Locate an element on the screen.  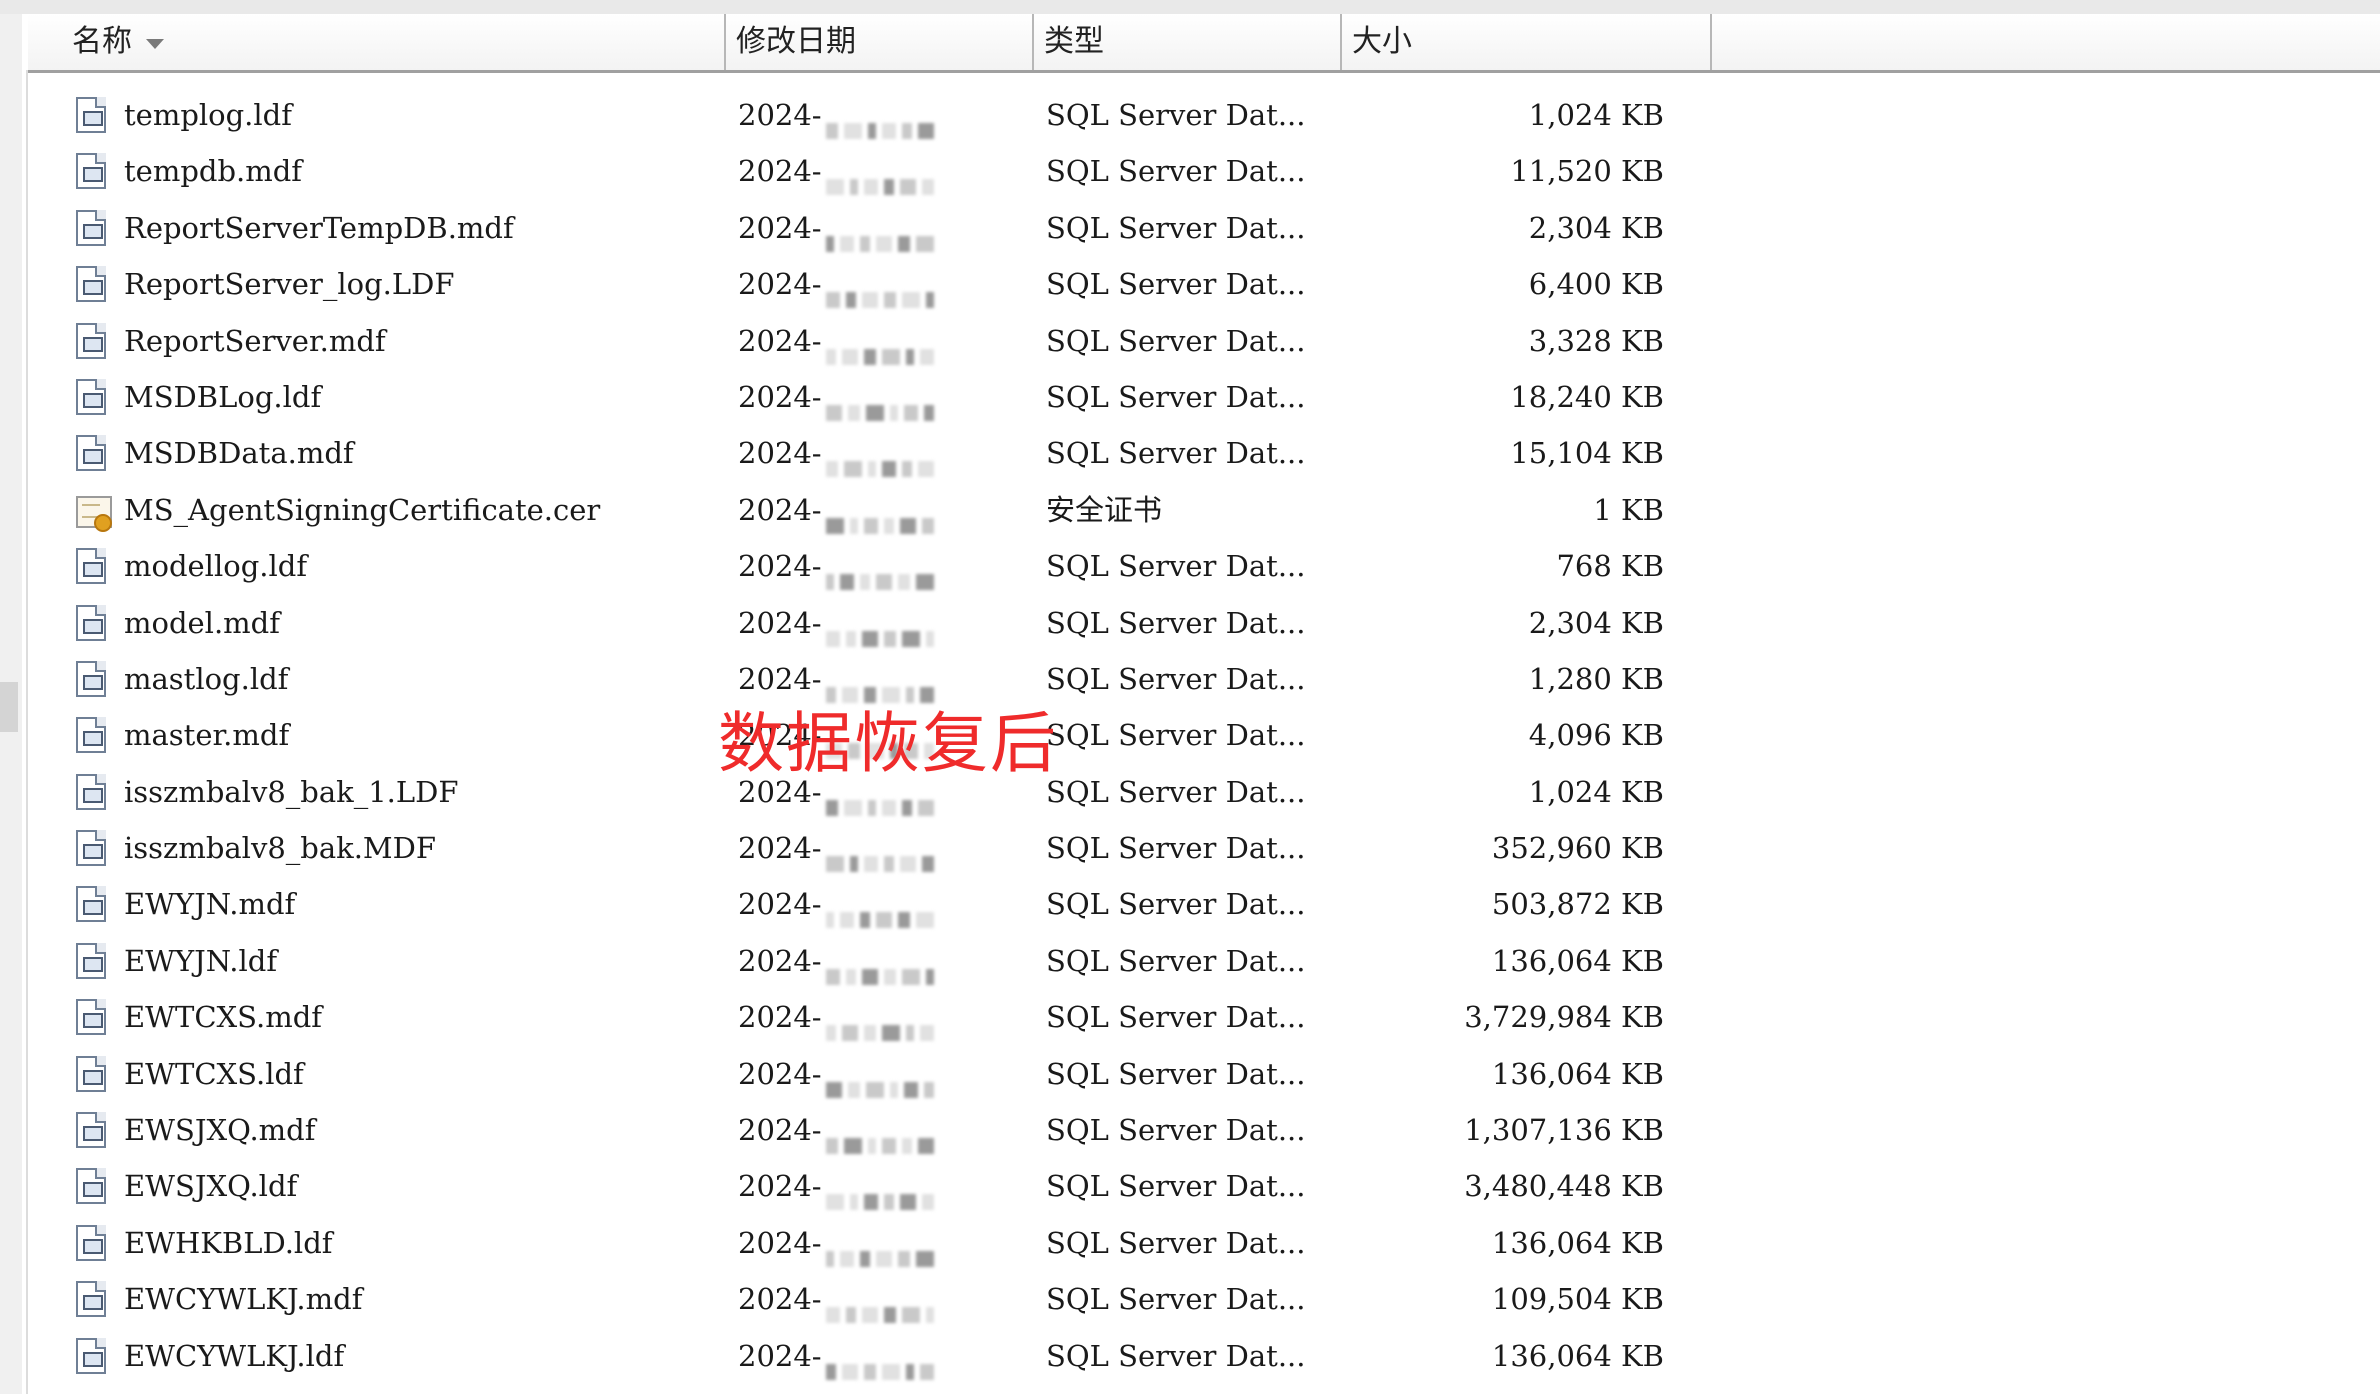
file-name: MSDBLog.ldf is located at coordinates (222, 400).